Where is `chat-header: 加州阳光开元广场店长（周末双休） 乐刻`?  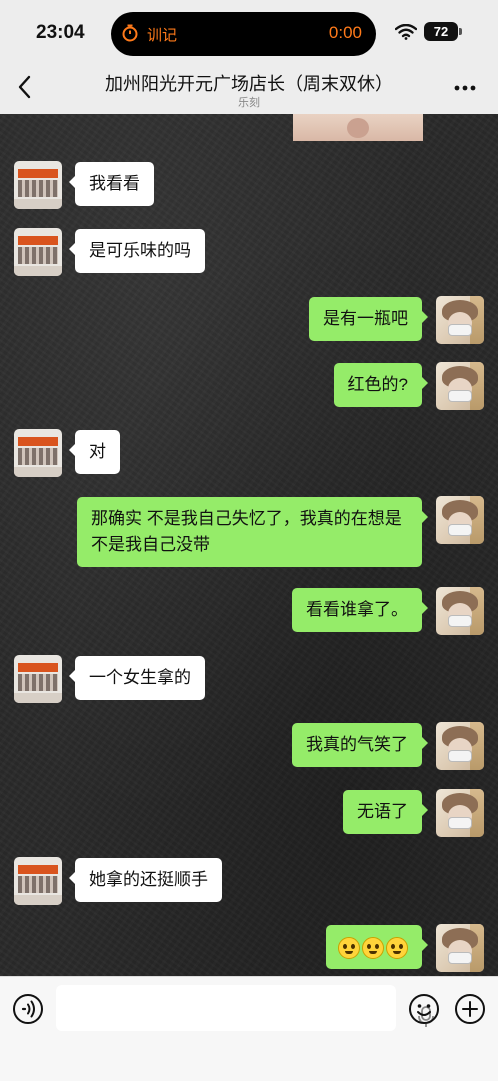
chat-header: 加州阳光开元广场店长（周末双休） 乐刻 is located at coordinates (249, 89).